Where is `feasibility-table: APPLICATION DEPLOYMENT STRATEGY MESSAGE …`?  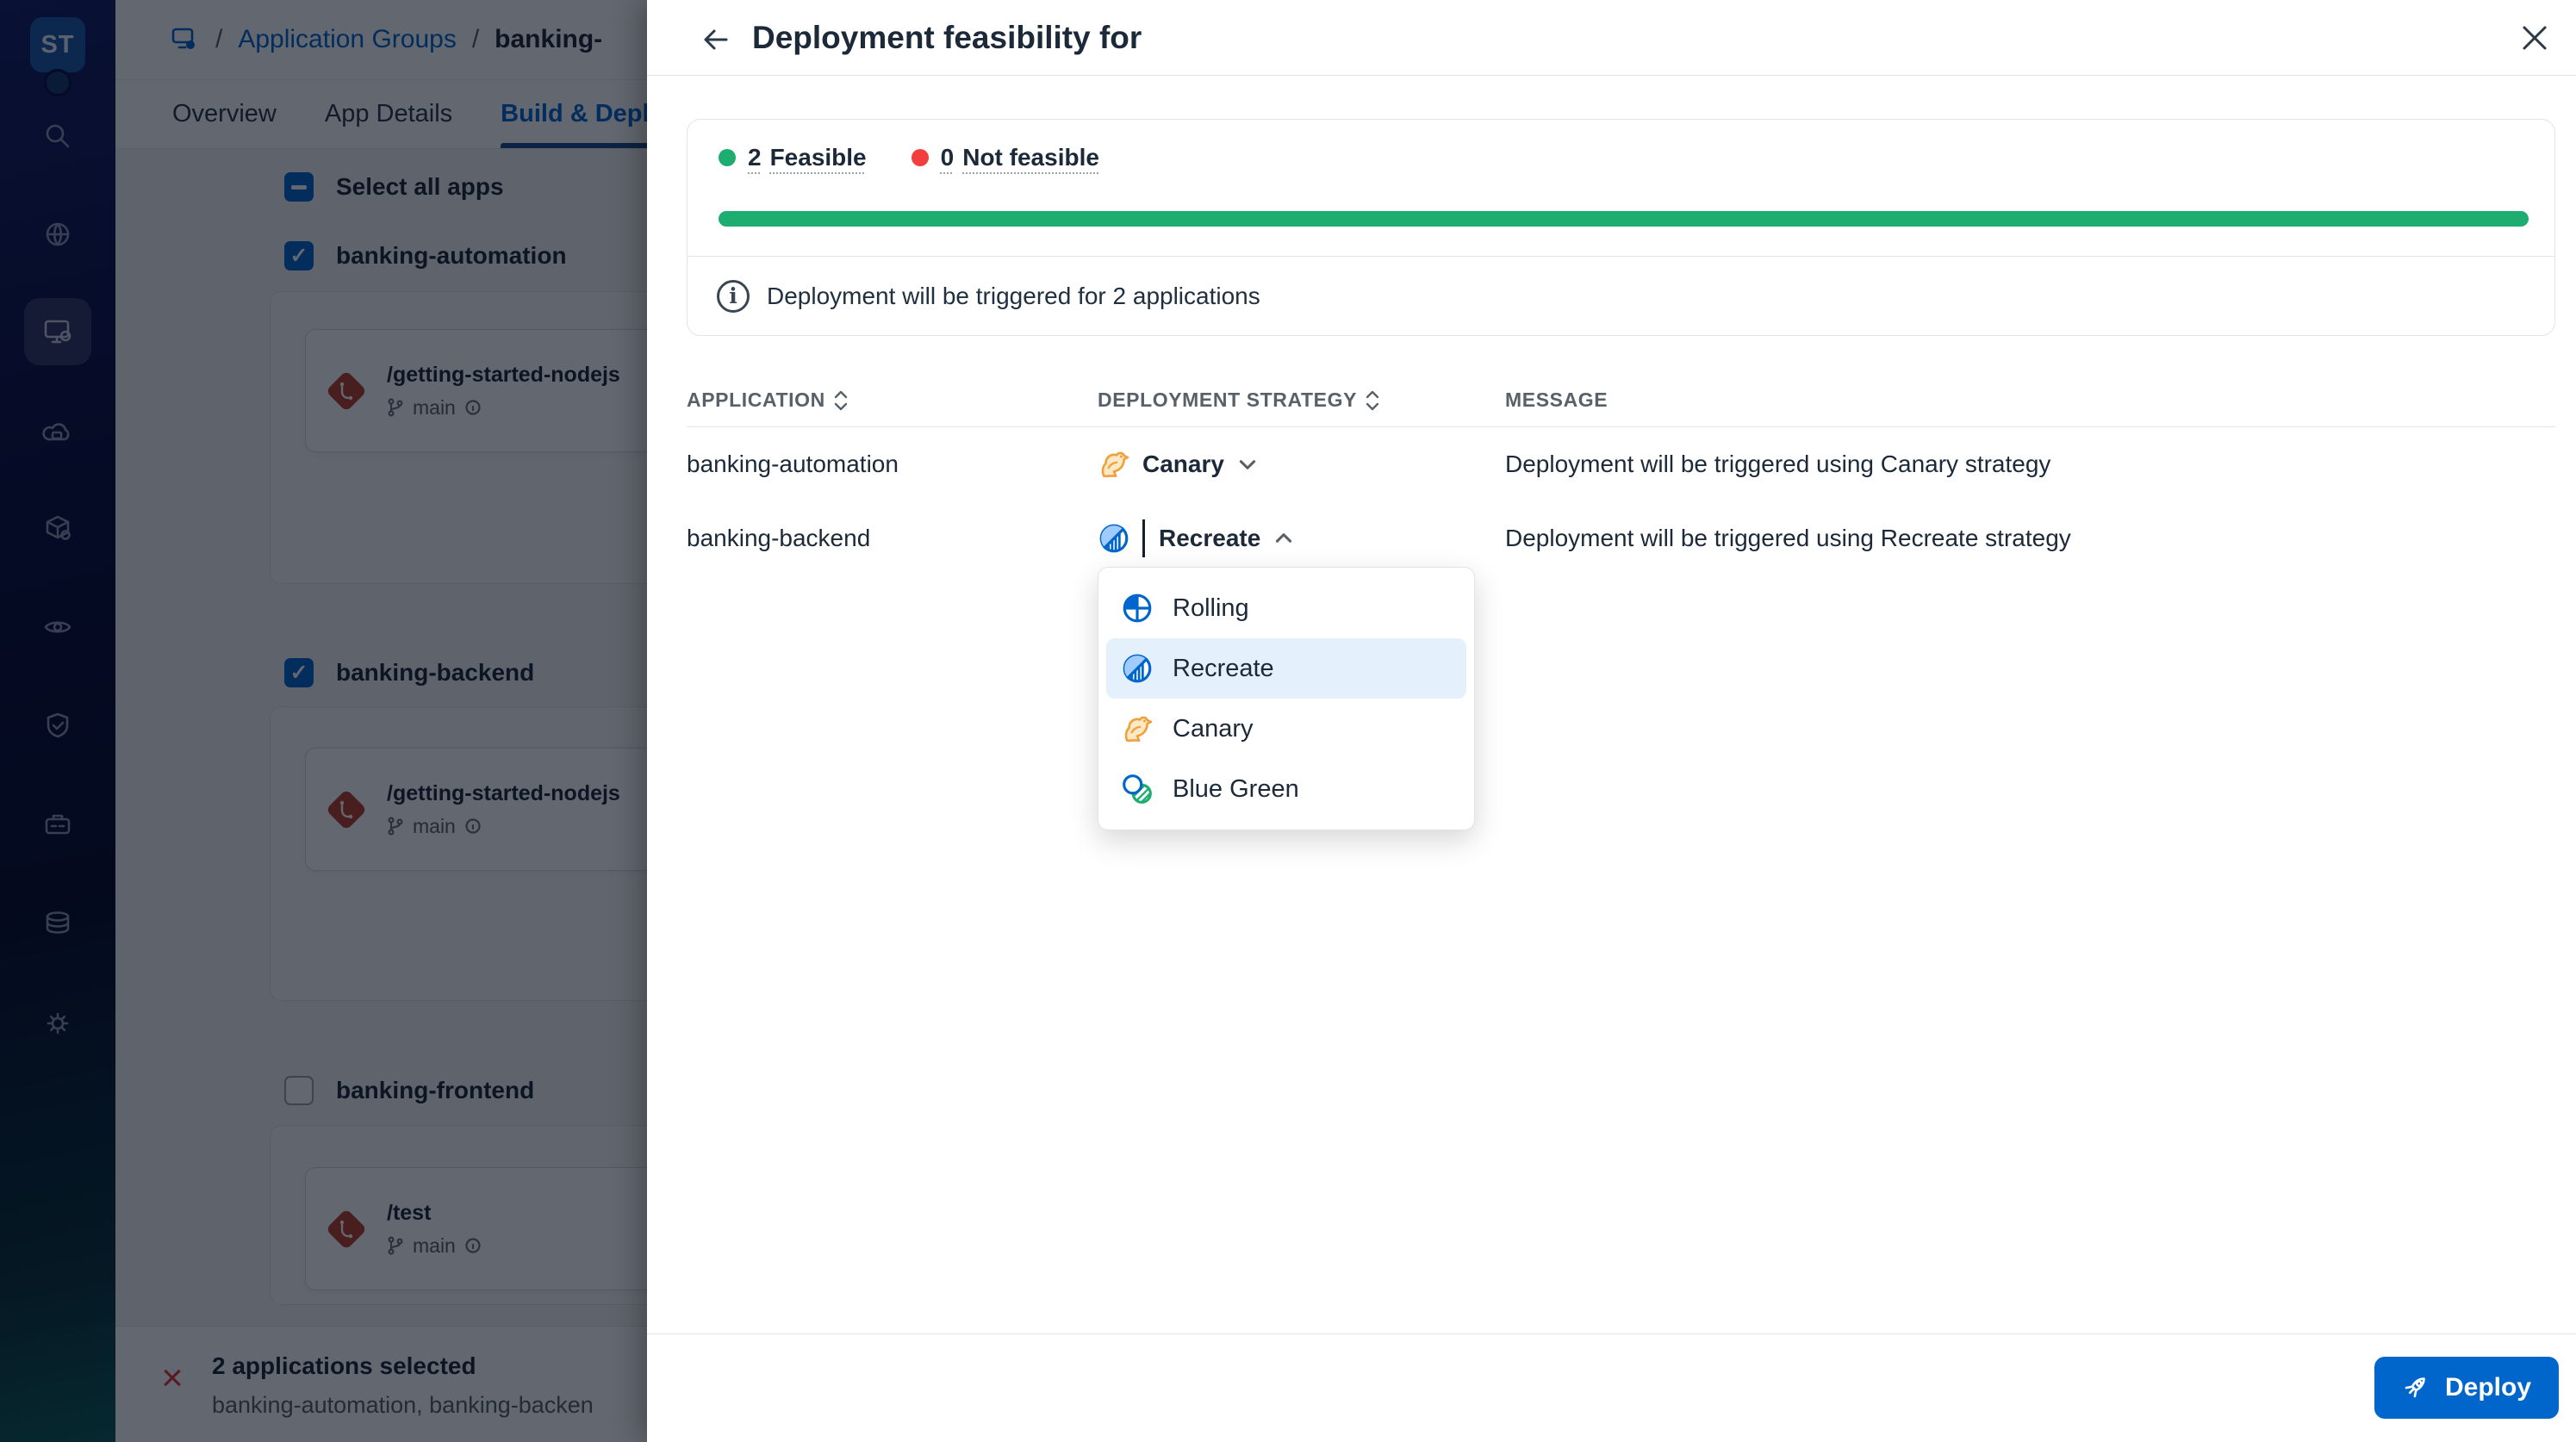
feasibility-table: APPLICATION DEPLOYMENT STRATEGY MESSAGE … is located at coordinates (1621, 474).